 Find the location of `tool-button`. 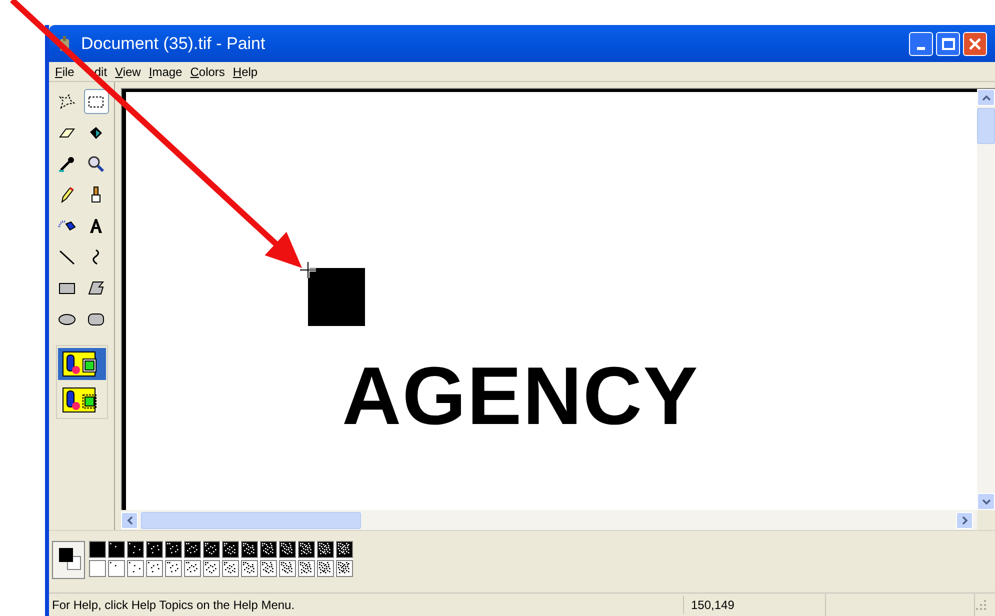

tool-button is located at coordinates (96, 101).